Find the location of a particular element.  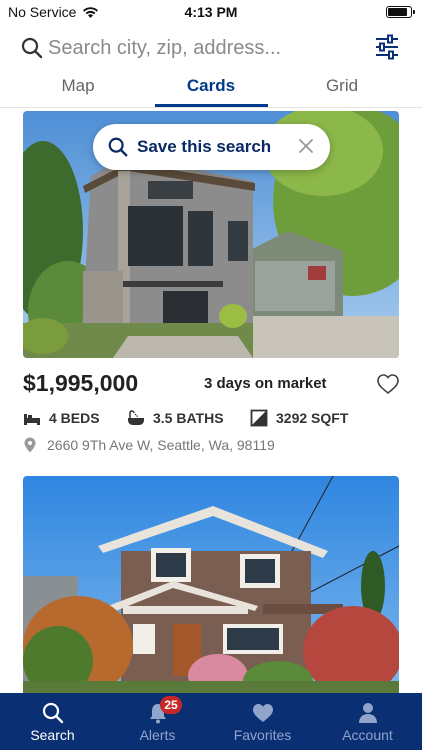

status-time: 4:13 PM is located at coordinates (211, 12).